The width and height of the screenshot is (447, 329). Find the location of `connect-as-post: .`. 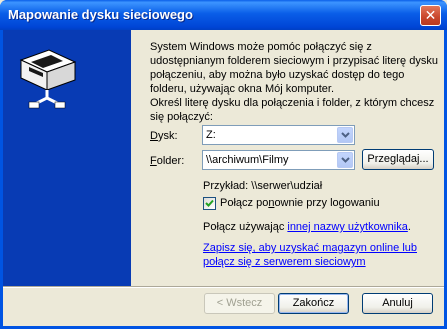

connect-as-post: . is located at coordinates (409, 227).